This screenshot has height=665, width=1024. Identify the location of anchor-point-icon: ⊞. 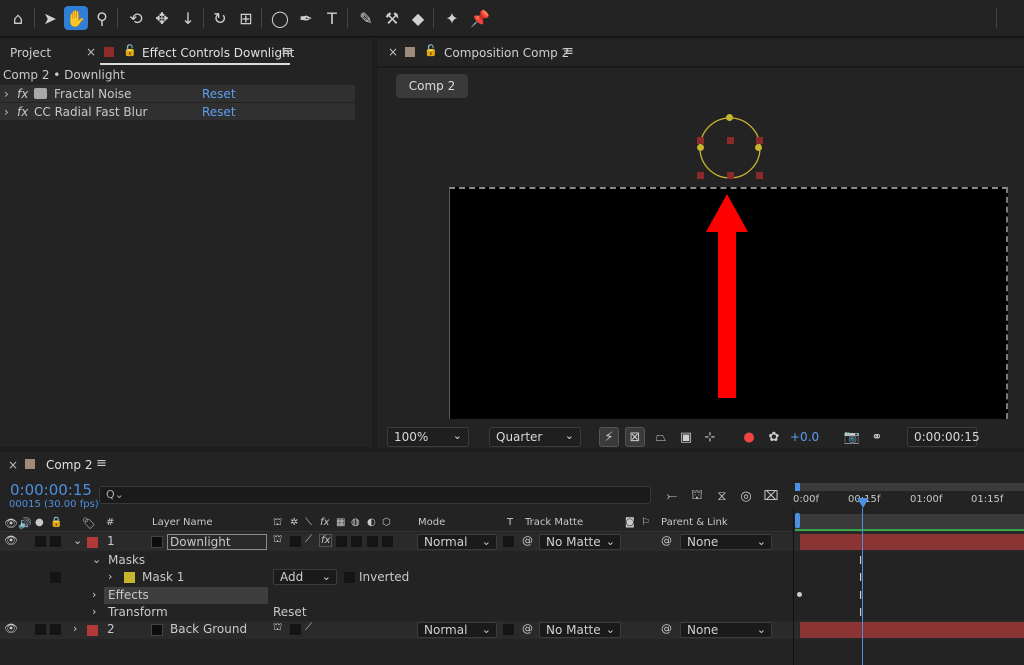
(246, 18).